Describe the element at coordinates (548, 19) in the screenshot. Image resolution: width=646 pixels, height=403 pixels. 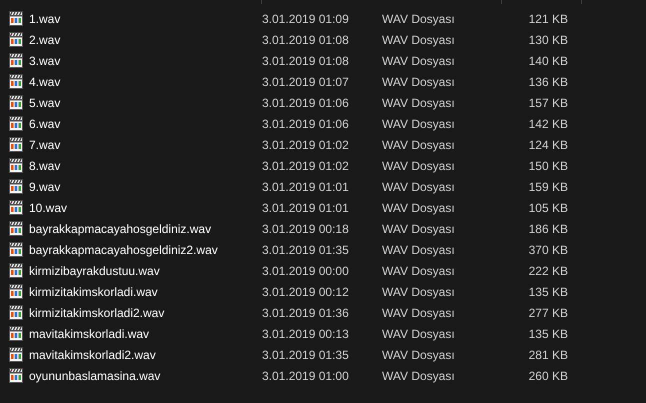
I see `file-size: 121 KB` at that location.